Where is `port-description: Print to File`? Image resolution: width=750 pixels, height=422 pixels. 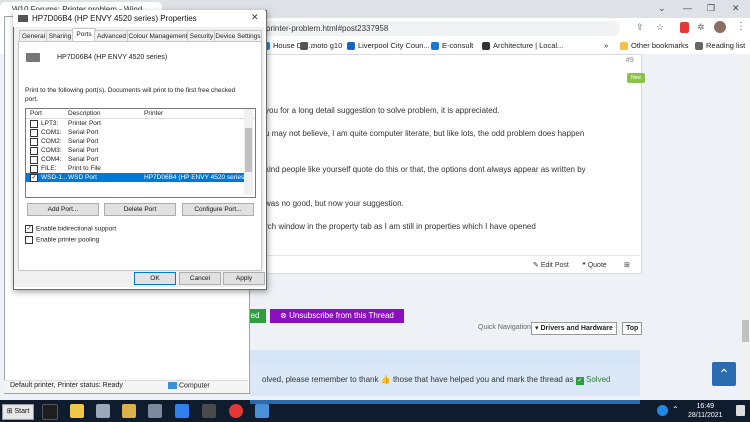 port-description: Print to File is located at coordinates (84, 168).